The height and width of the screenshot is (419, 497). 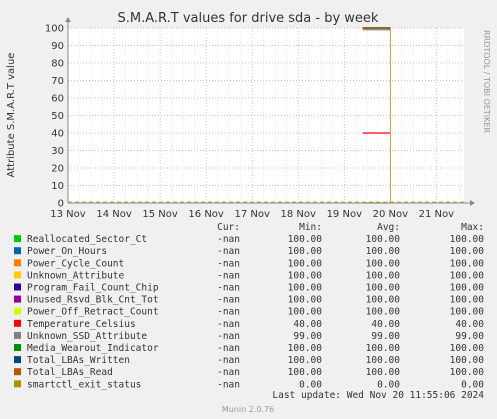 I want to click on x-tick-label: 16 Nov, so click(x=206, y=214).